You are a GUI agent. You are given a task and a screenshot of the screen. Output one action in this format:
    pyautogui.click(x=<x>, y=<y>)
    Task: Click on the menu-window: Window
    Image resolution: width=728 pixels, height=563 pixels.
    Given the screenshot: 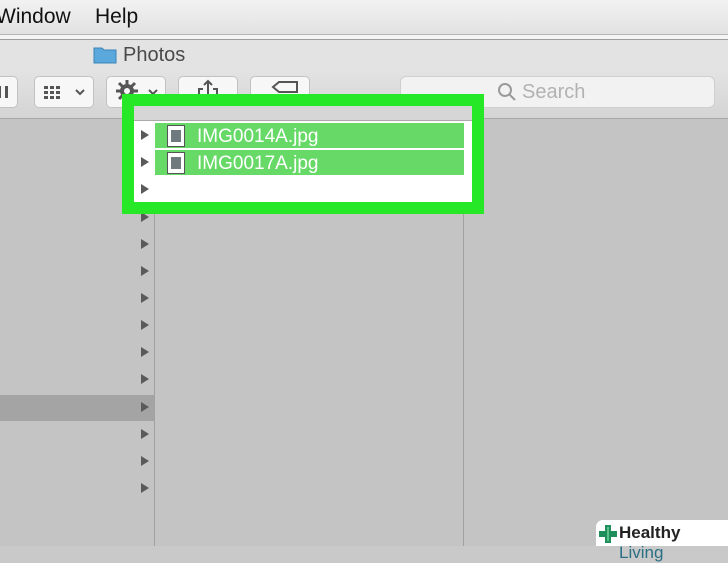 What is the action you would take?
    pyautogui.click(x=35, y=17)
    